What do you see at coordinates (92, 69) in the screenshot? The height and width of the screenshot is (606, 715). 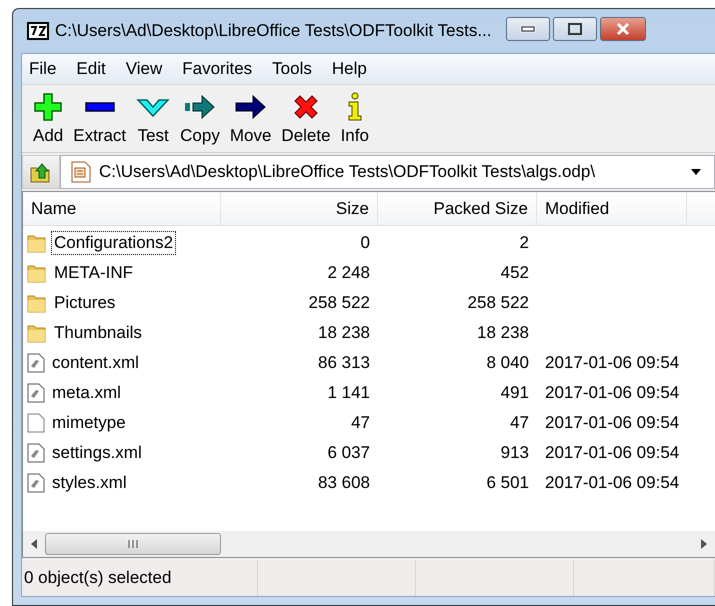 I see `menu-item: Edit` at bounding box center [92, 69].